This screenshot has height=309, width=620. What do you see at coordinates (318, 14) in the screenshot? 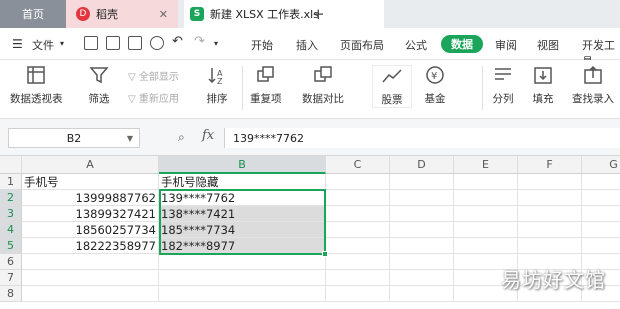
I see `new-tab-icon: +` at bounding box center [318, 14].